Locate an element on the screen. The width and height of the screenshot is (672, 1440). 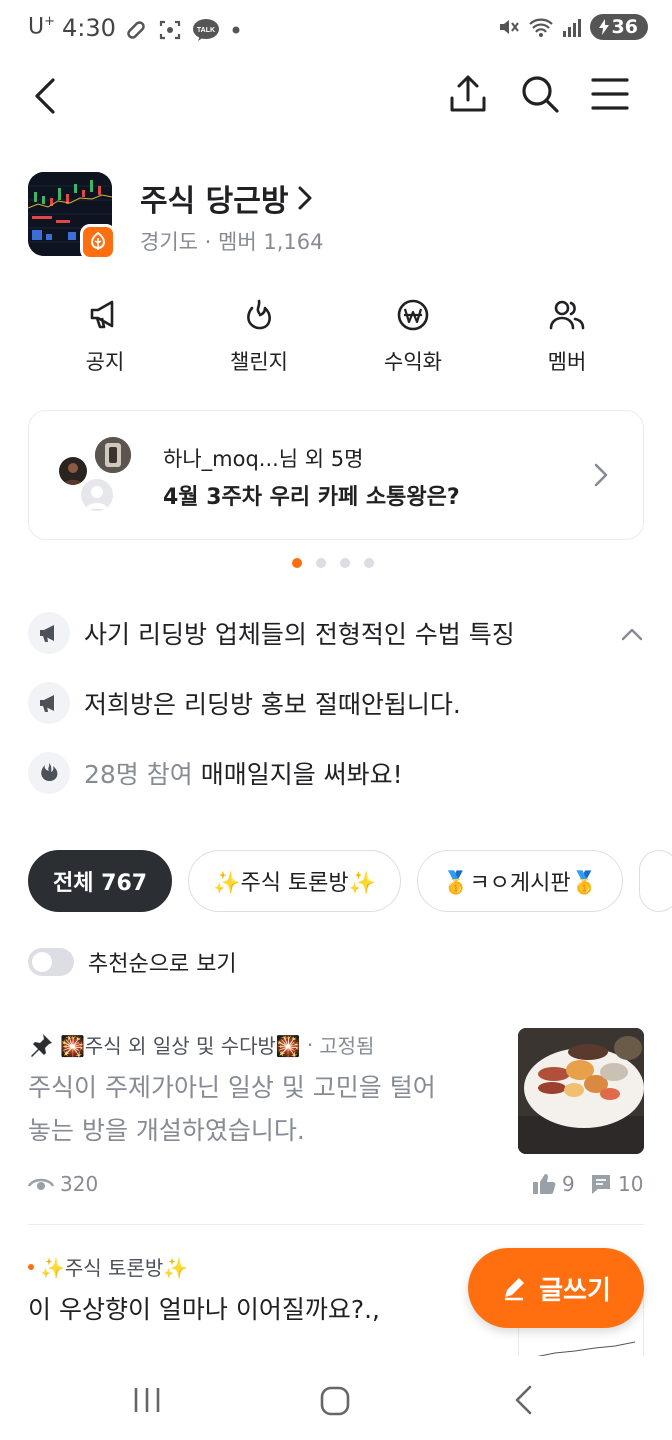
post-body-line: 주식이 주제가아닌 일상 및 고민을 털어 is located at coordinates (232, 1087).